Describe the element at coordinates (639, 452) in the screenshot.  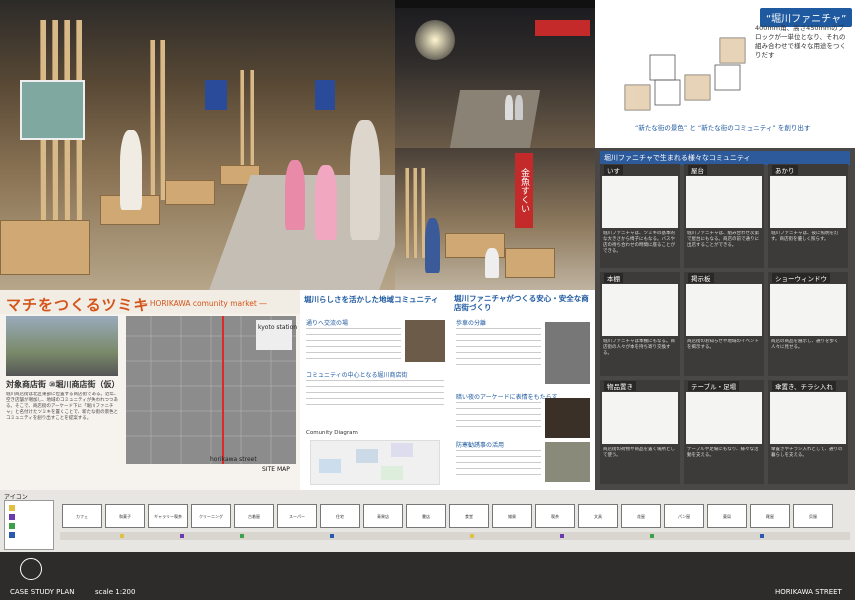
I see `furniture-use-text: 商店街の荷物や商品を置く場所として使う。` at that location.